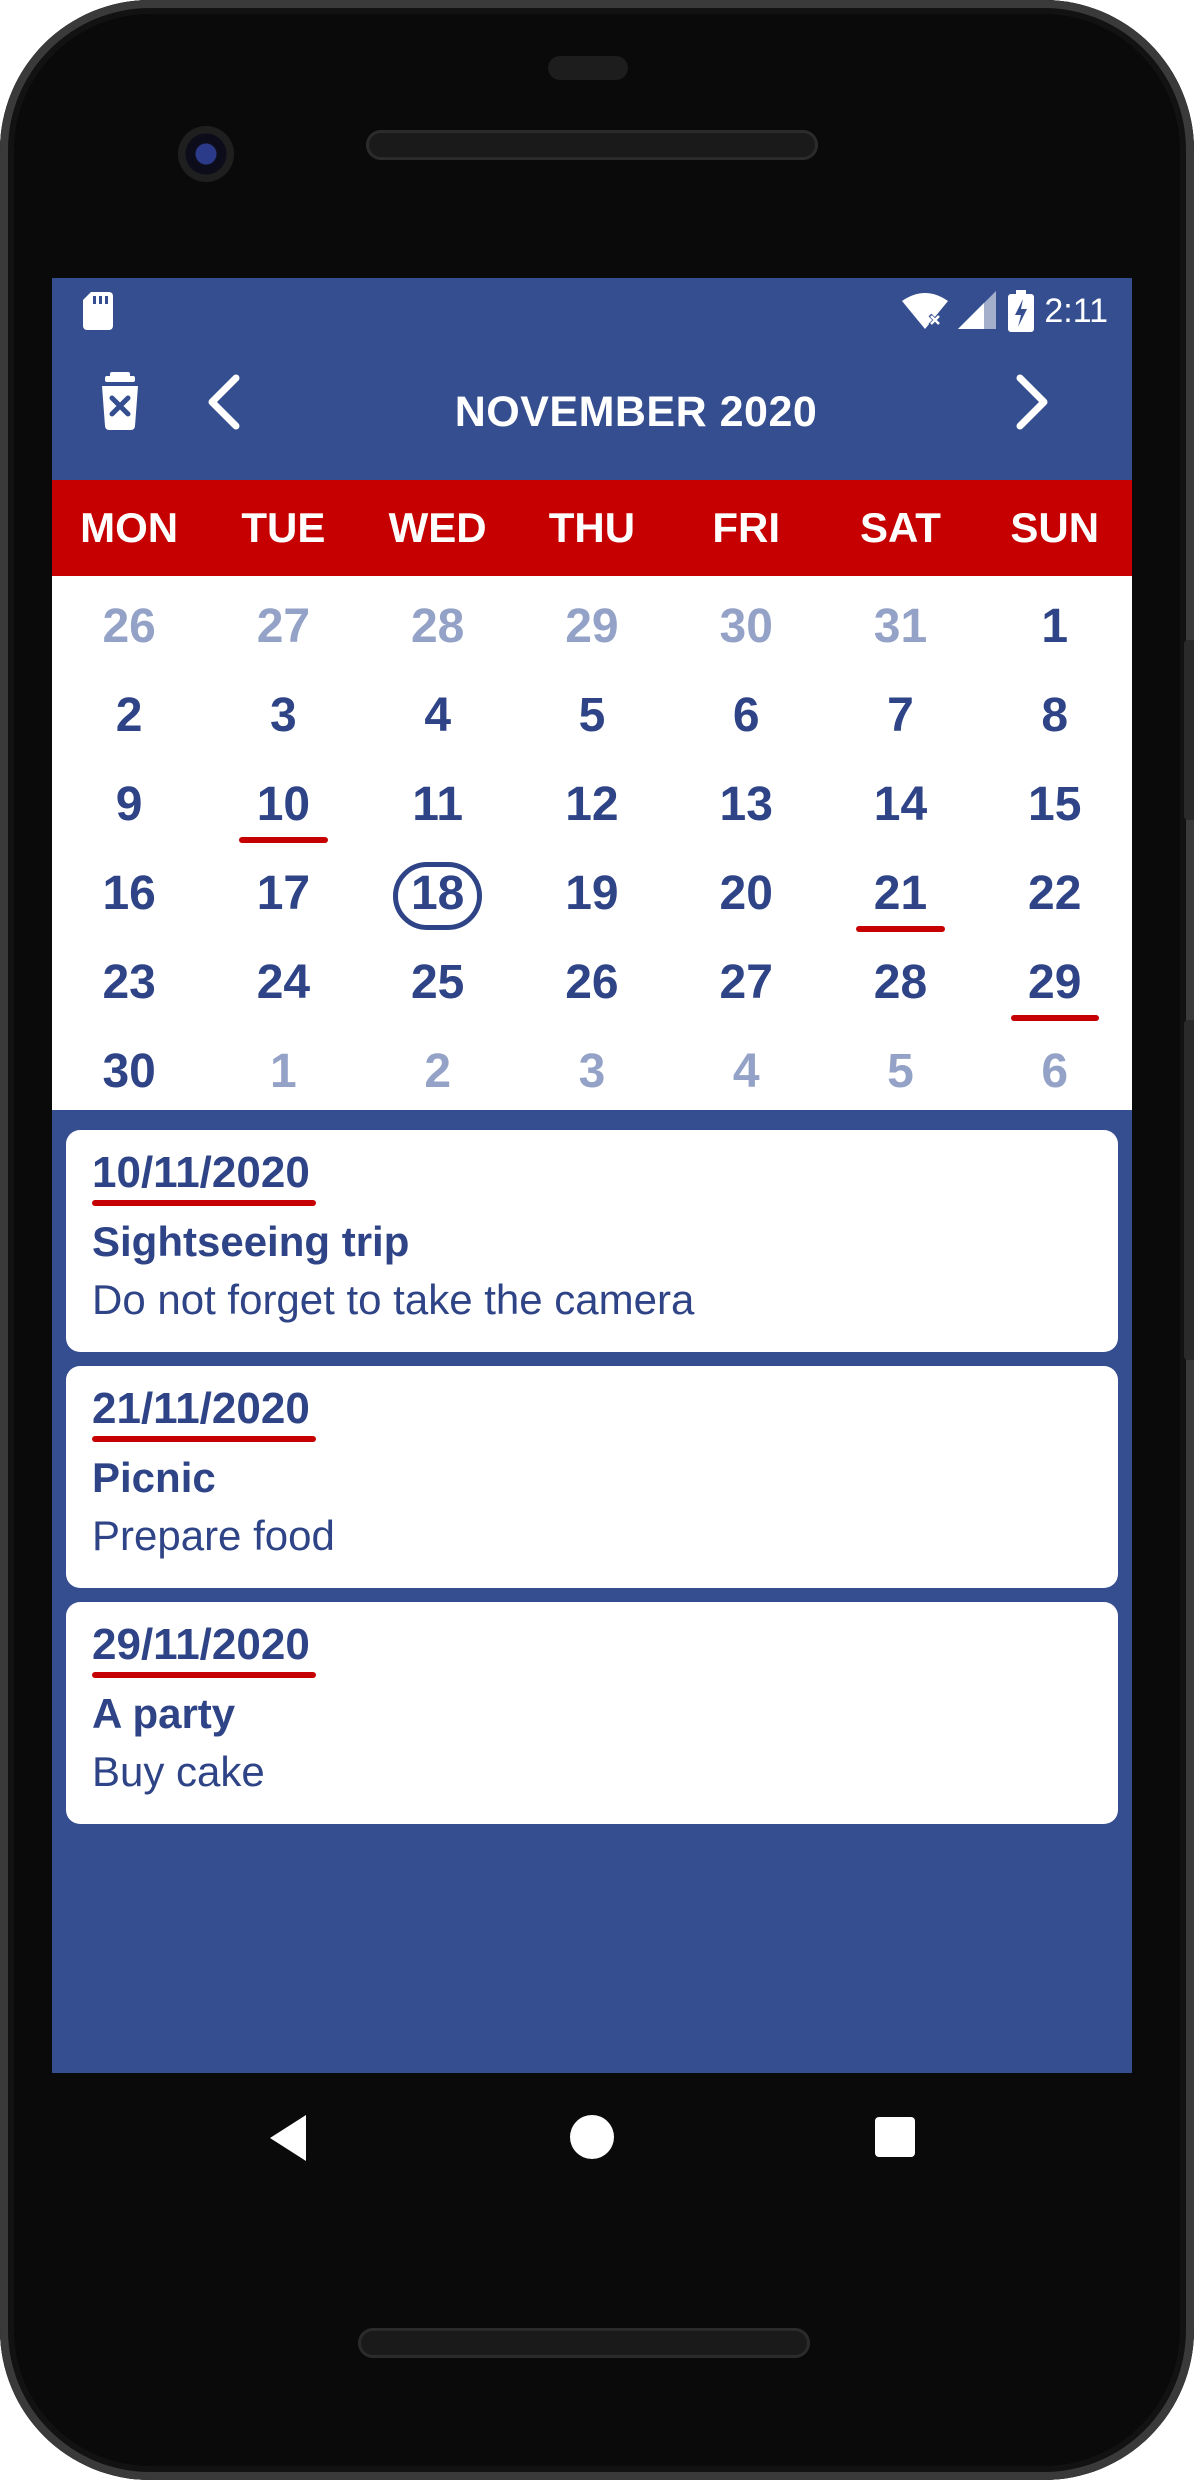  I want to click on back-icon, so click(288, 2138).